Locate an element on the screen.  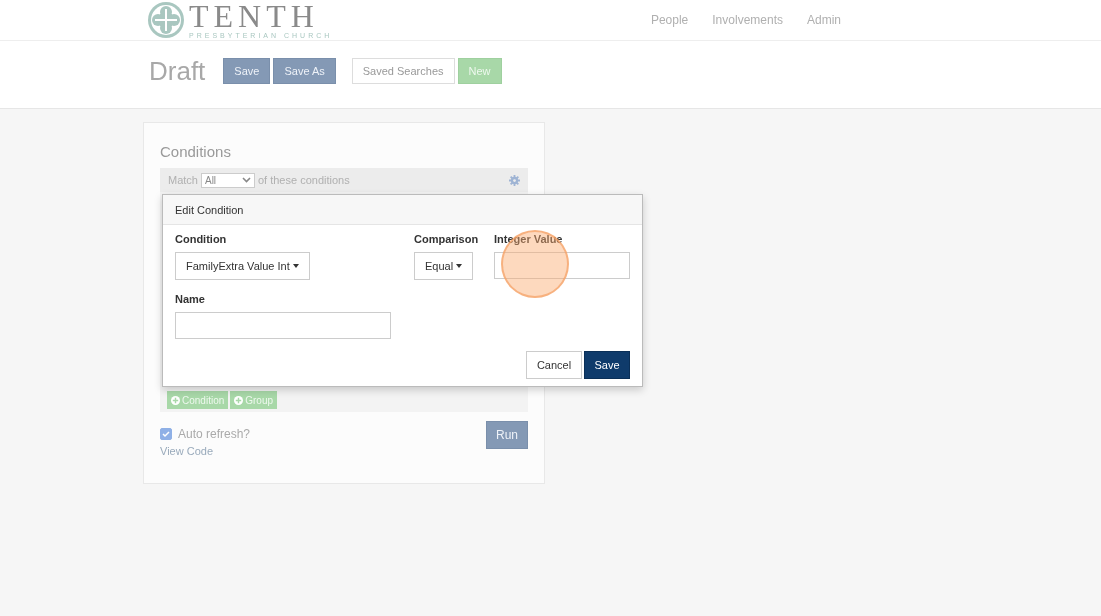
view-code-link: View Code is located at coordinates (186, 451).